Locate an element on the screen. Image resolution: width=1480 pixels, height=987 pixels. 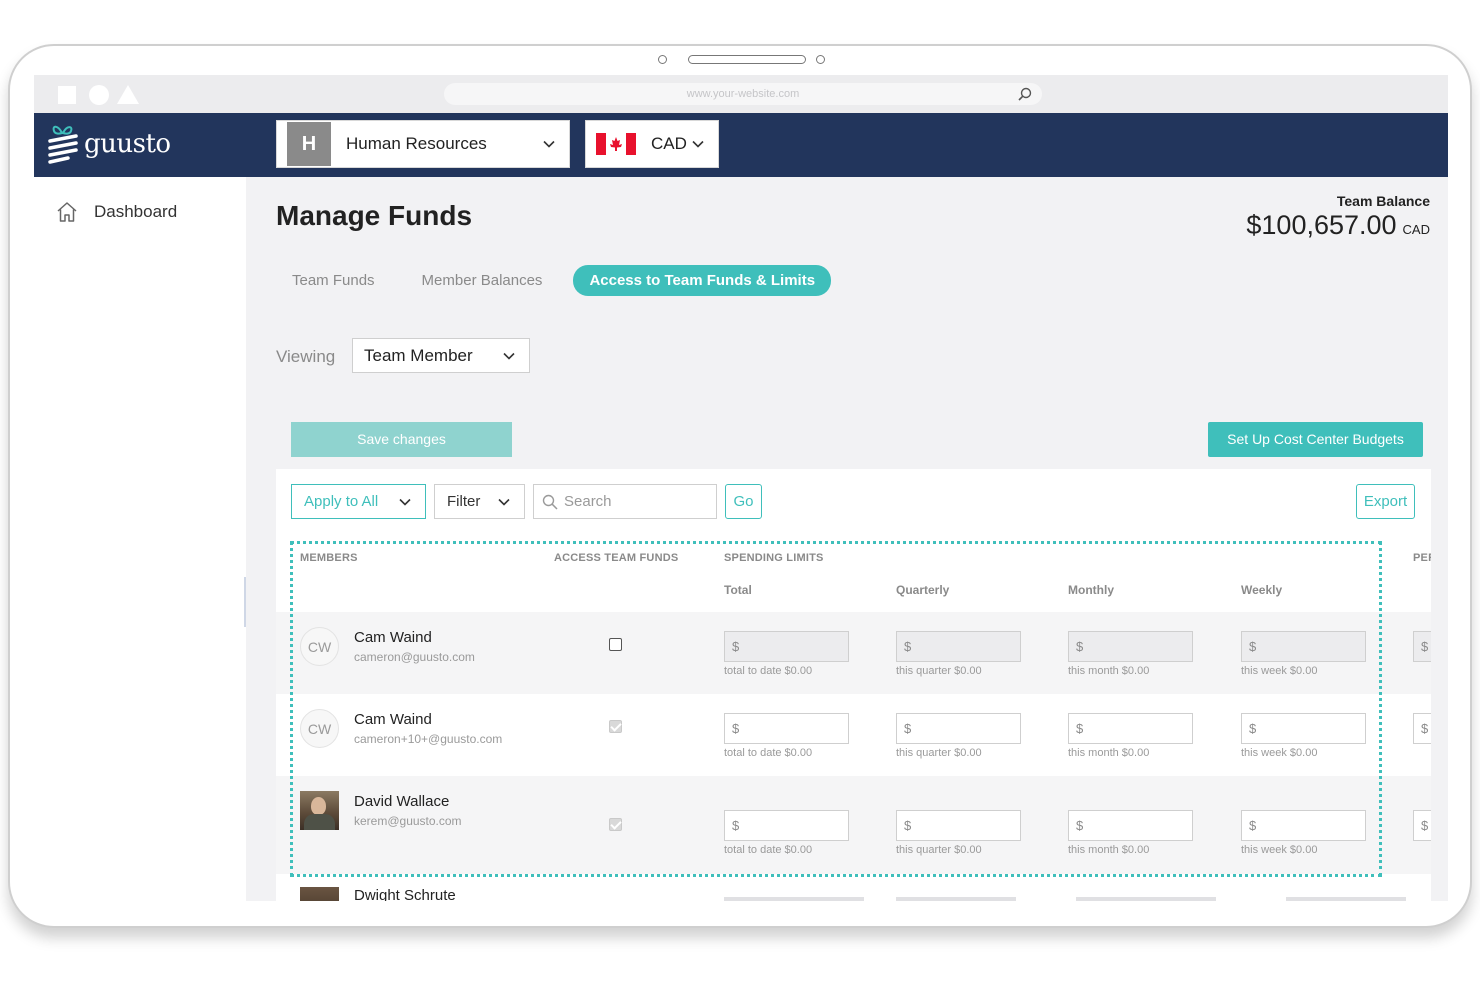
avatar-face is located at coordinates (318, 806).